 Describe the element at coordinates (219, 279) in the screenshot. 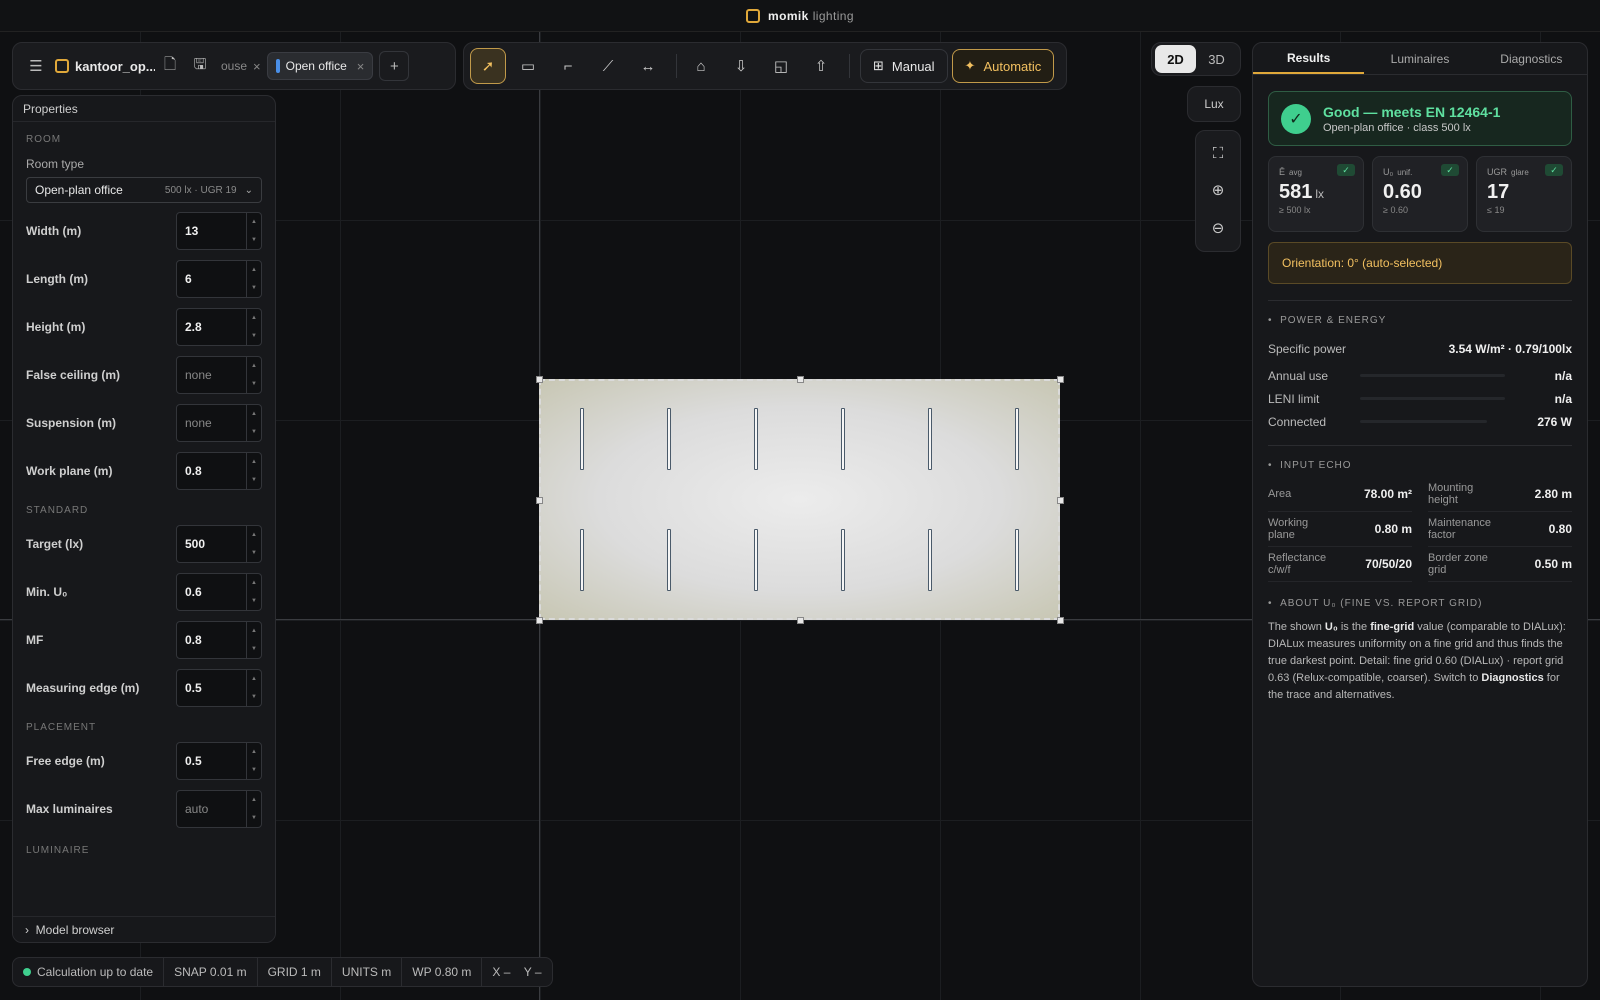

I see `number-input: 6 ▲ ▼` at that location.